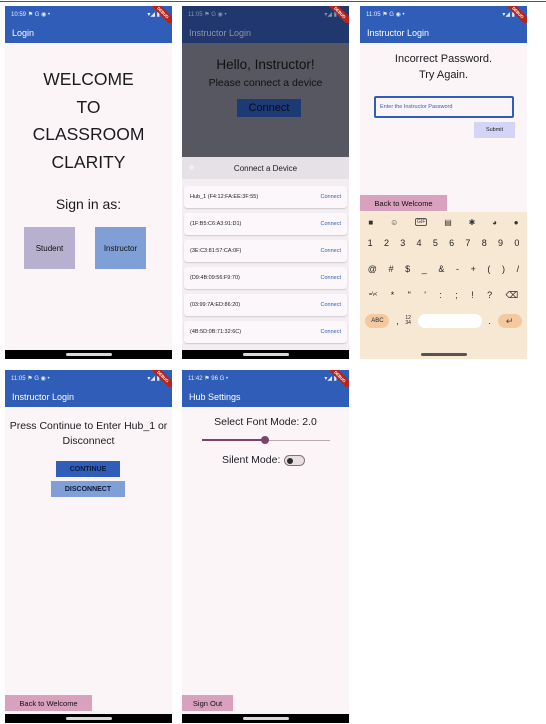  I want to click on slider-thumb, so click(265, 440).